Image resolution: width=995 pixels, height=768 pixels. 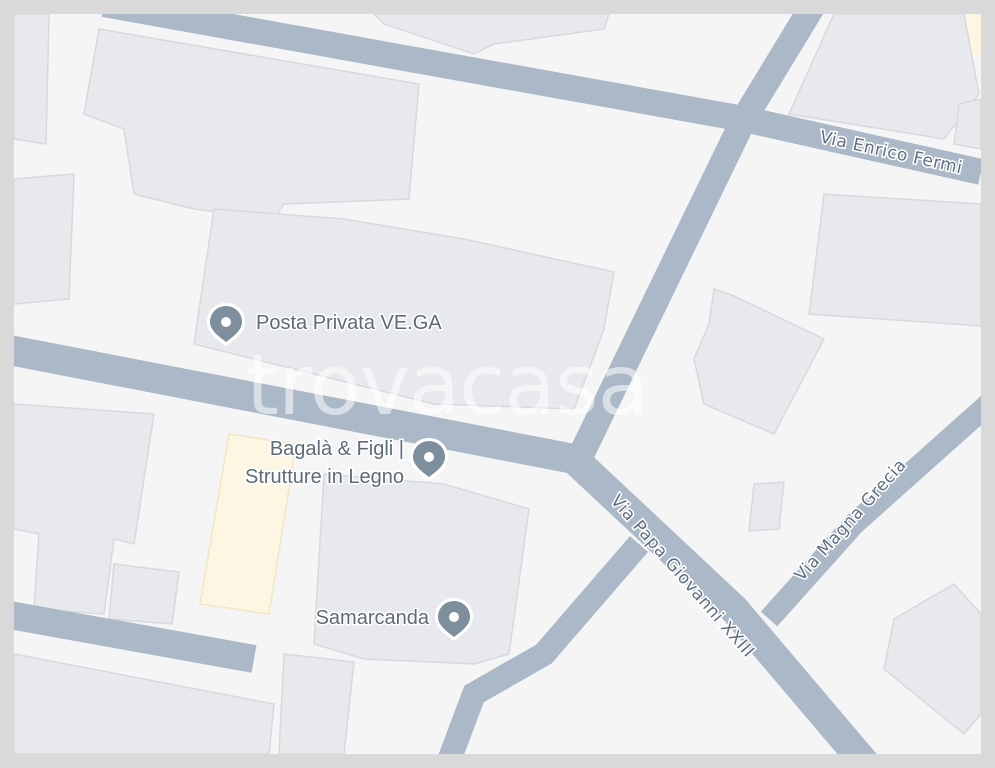 I want to click on road-label-via-magna-grecia: Via Magna Grecia, so click(x=851, y=520).